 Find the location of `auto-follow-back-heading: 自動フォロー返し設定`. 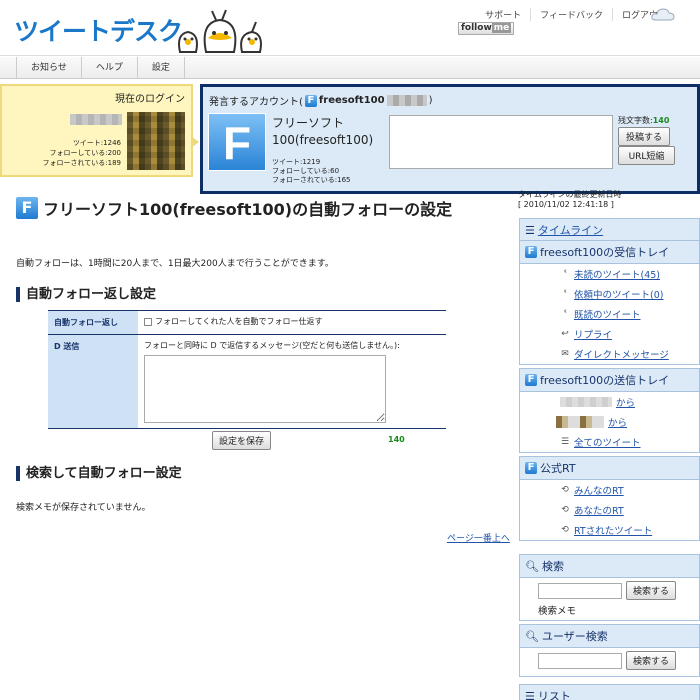

auto-follow-back-heading: 自動フォロー返し設定 is located at coordinates (86, 294).